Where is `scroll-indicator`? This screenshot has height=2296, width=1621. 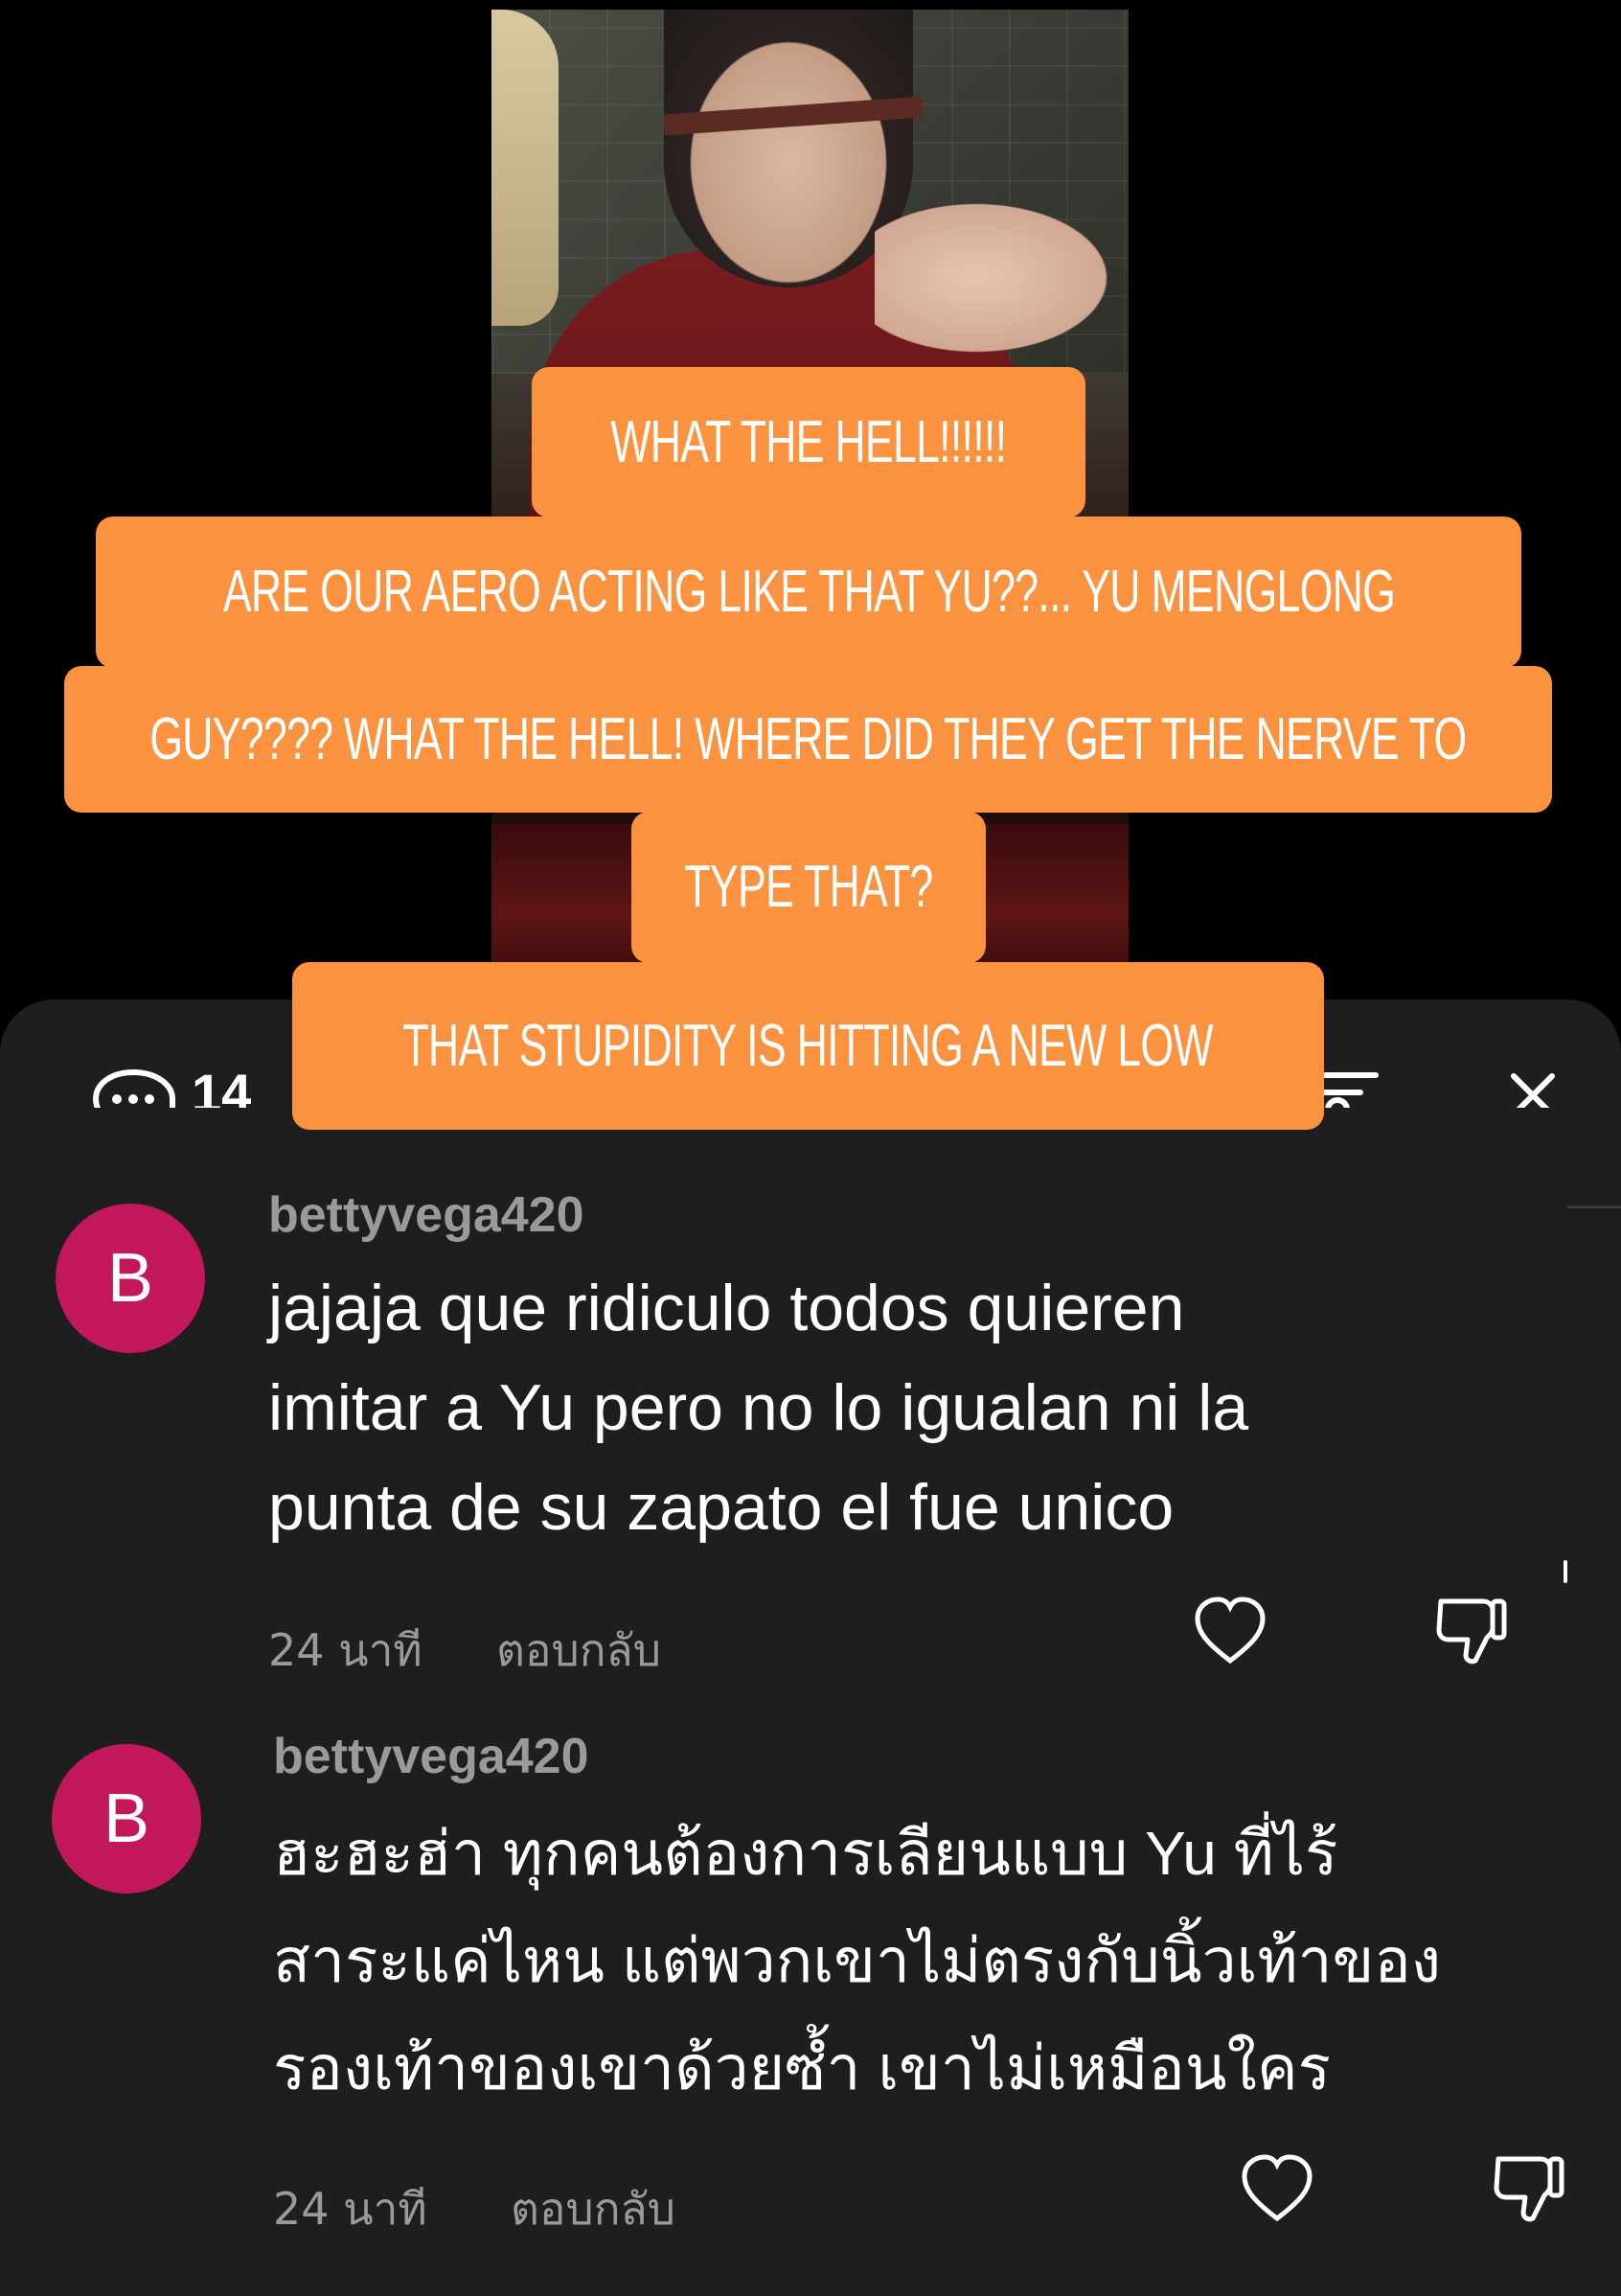 scroll-indicator is located at coordinates (1565, 1571).